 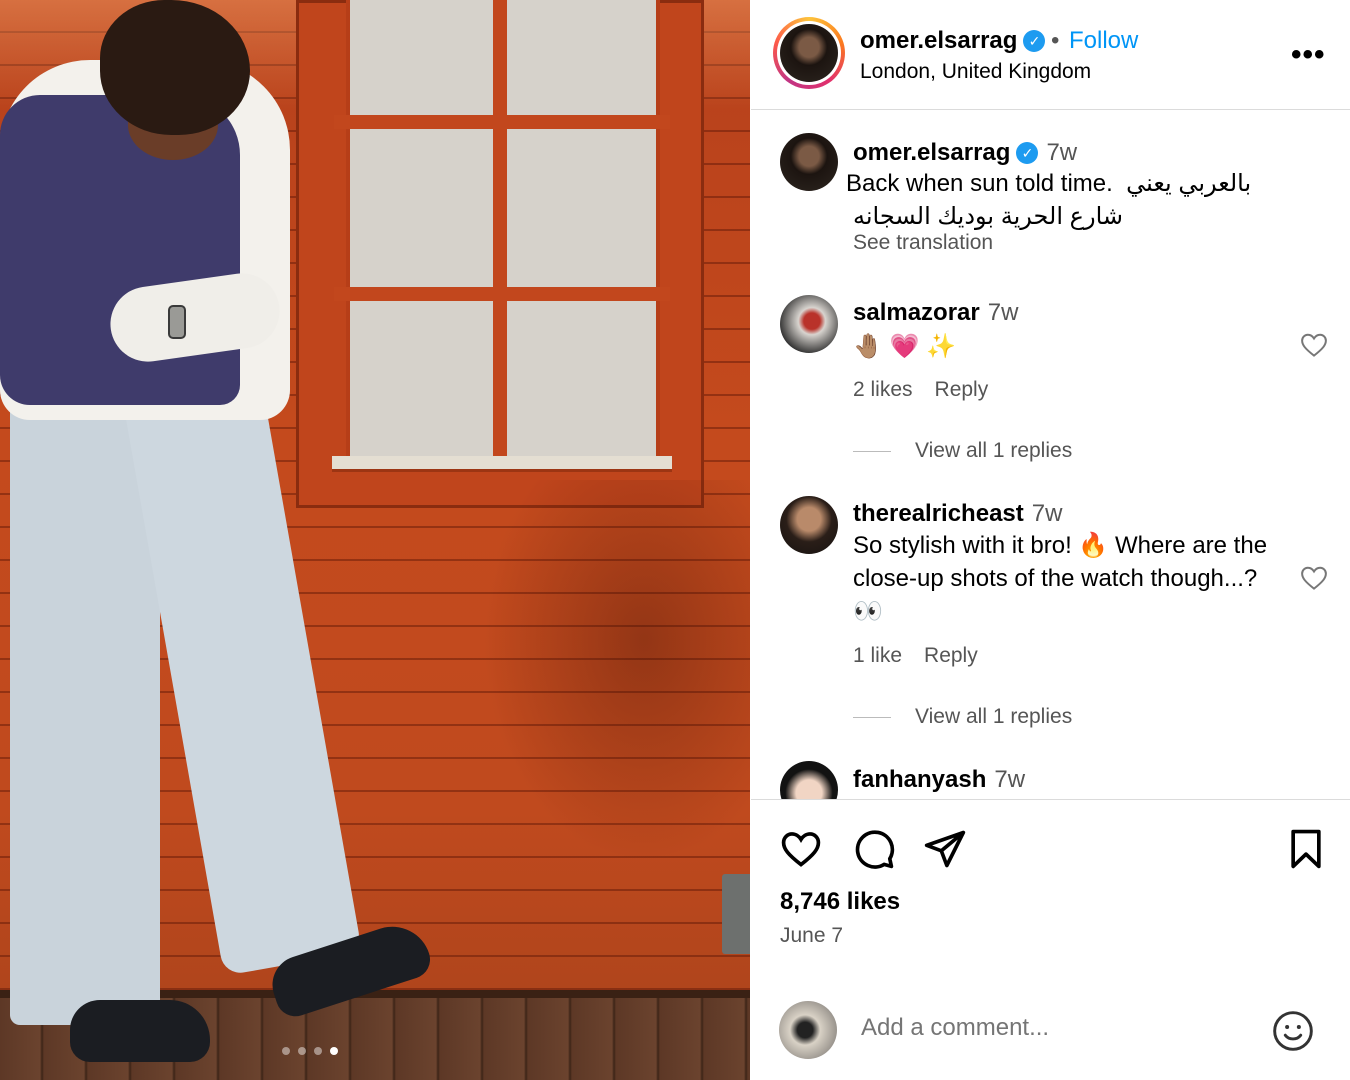 I want to click on caption-text-line2: شارع الحرية بوديك السجانه, so click(x=988, y=216).